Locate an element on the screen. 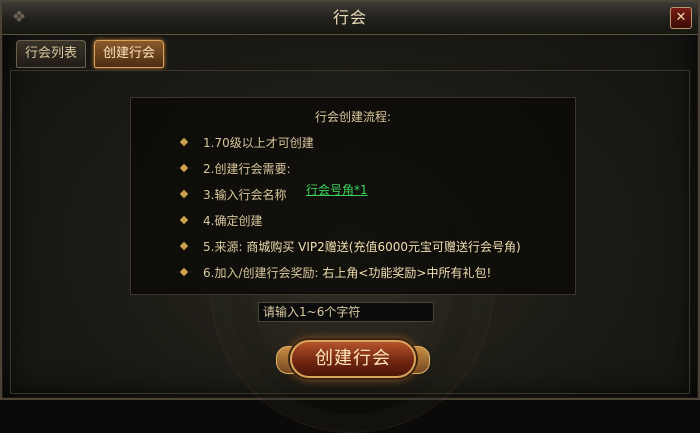 The image size is (700, 433). window-title: 行会 is located at coordinates (349, 17).